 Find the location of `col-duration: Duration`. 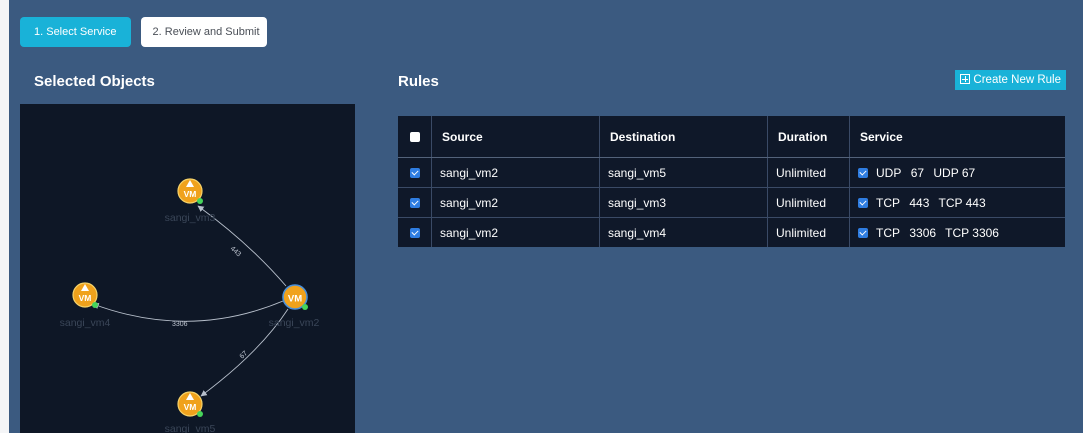

col-duration: Duration is located at coordinates (808, 137).